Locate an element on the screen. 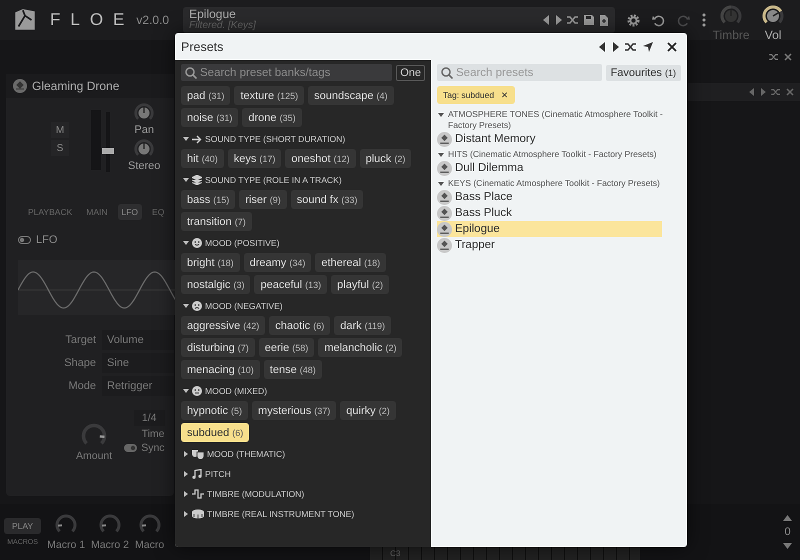 The height and width of the screenshot is (560, 800). search-field: Search presets is located at coordinates (519, 72).